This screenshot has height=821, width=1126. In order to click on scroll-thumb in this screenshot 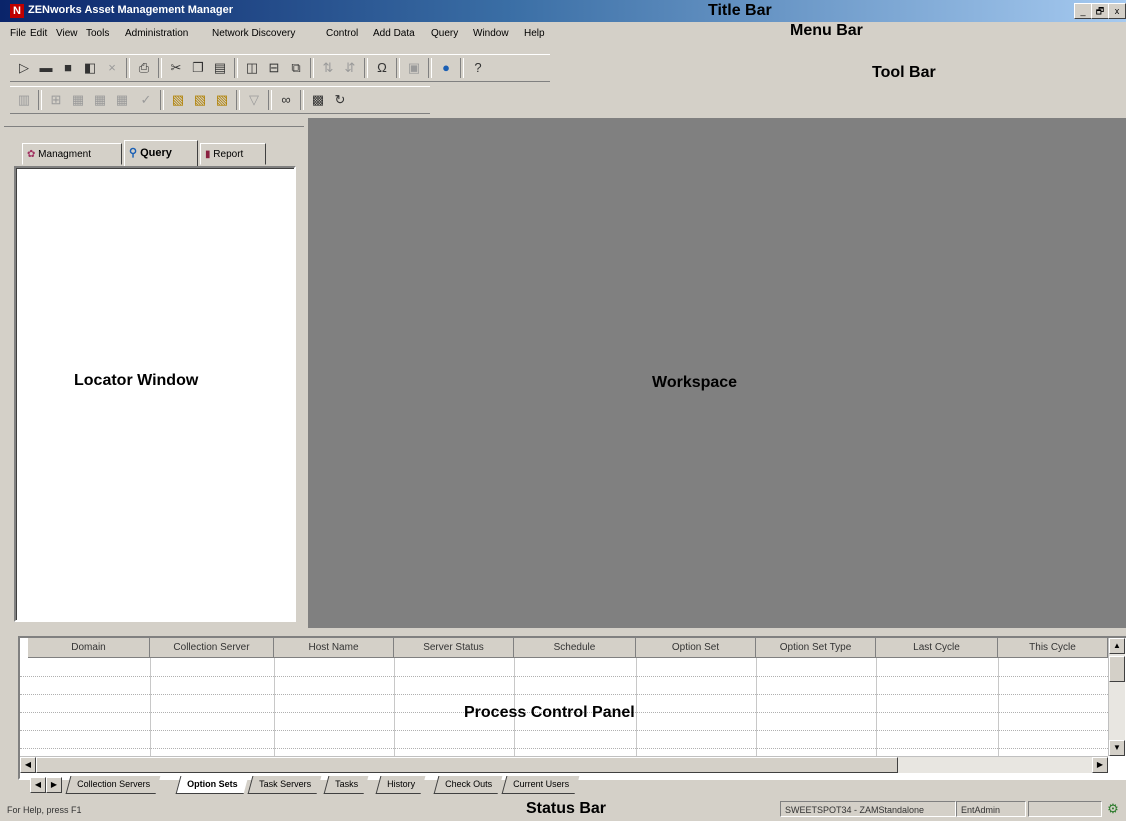, I will do `click(1117, 669)`.